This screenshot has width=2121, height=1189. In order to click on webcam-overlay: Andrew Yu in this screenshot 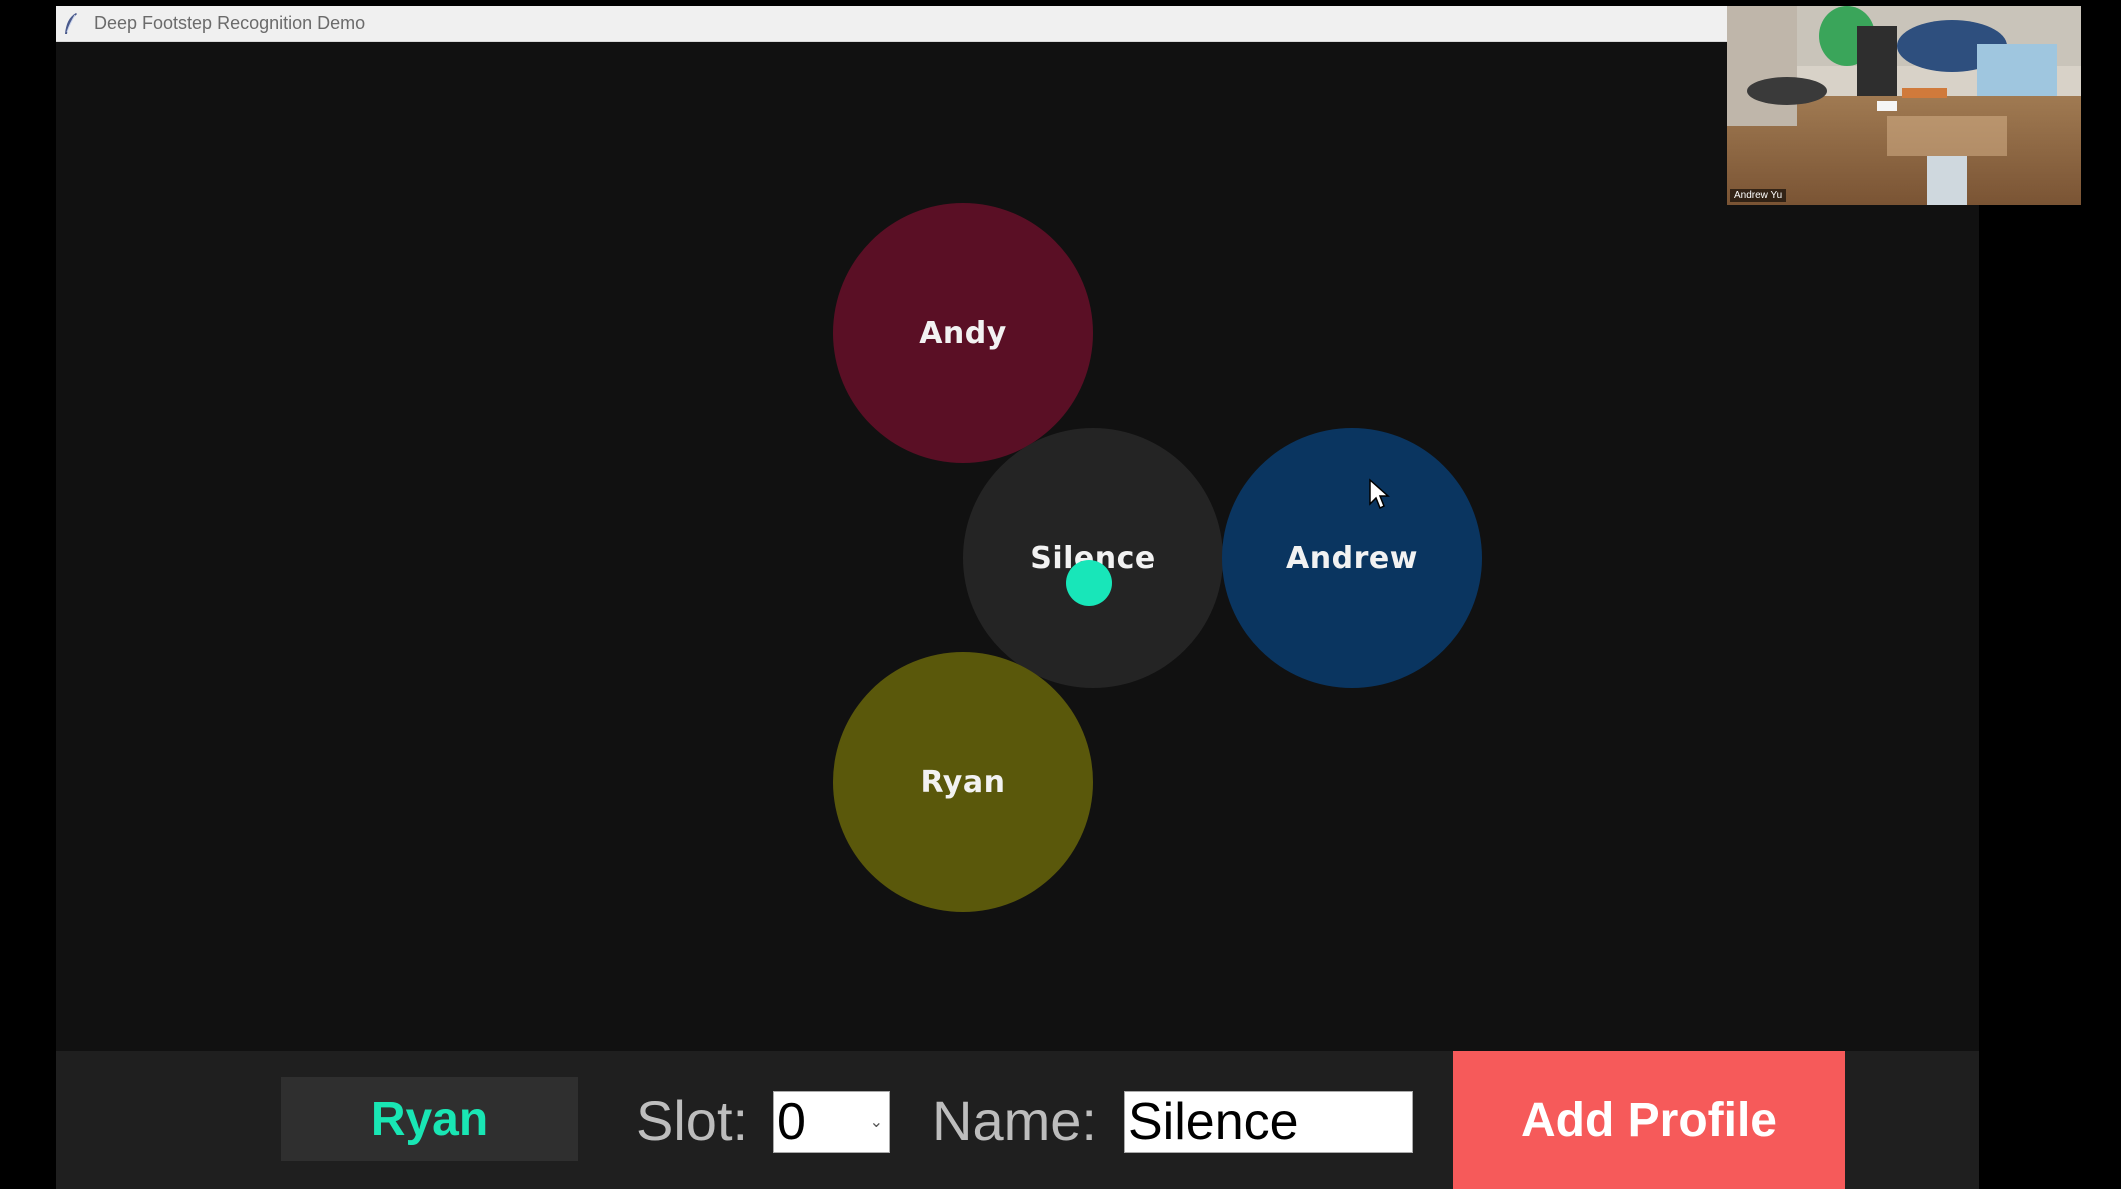, I will do `click(1904, 105)`.